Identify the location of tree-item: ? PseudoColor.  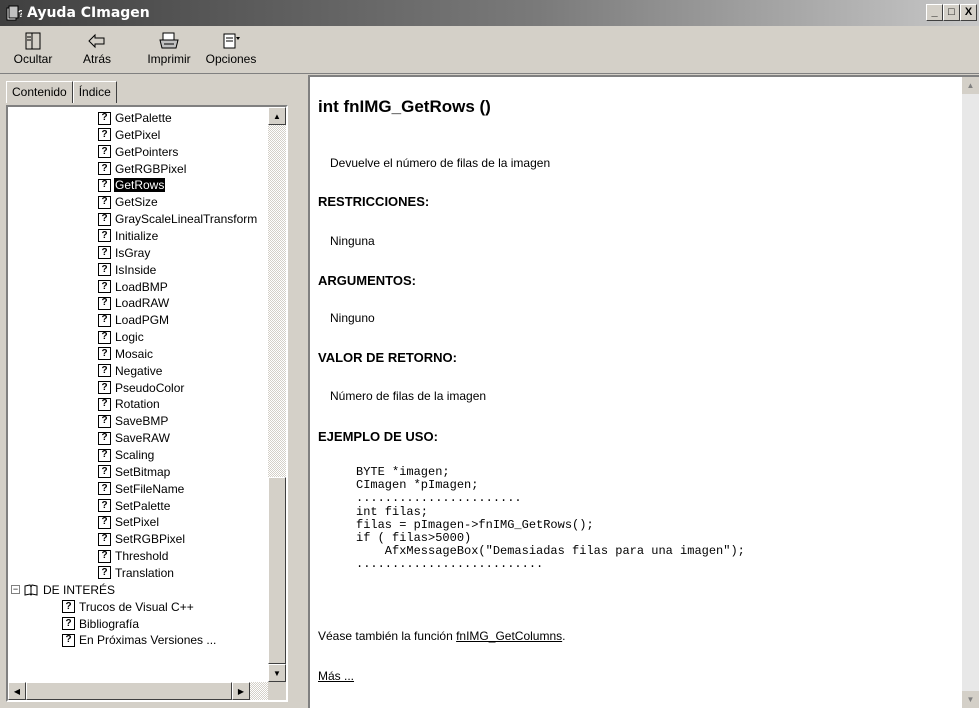
(141, 388).